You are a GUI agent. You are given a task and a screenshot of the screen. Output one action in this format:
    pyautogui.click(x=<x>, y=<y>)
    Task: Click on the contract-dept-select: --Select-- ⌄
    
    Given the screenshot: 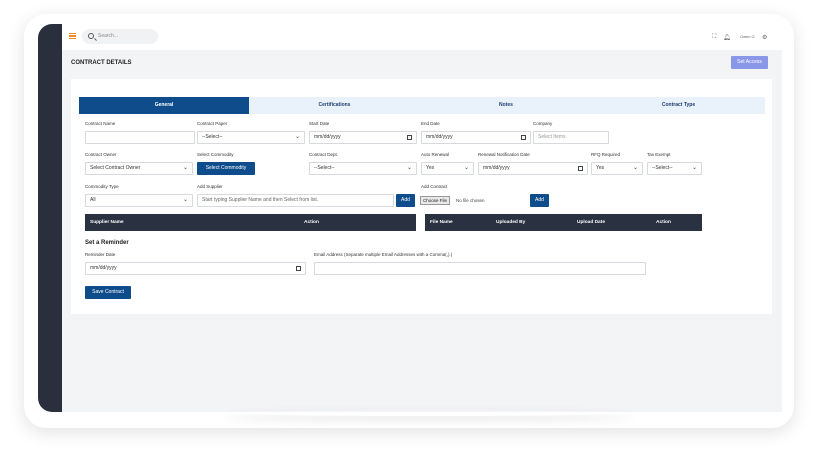 What is the action you would take?
    pyautogui.click(x=363, y=168)
    